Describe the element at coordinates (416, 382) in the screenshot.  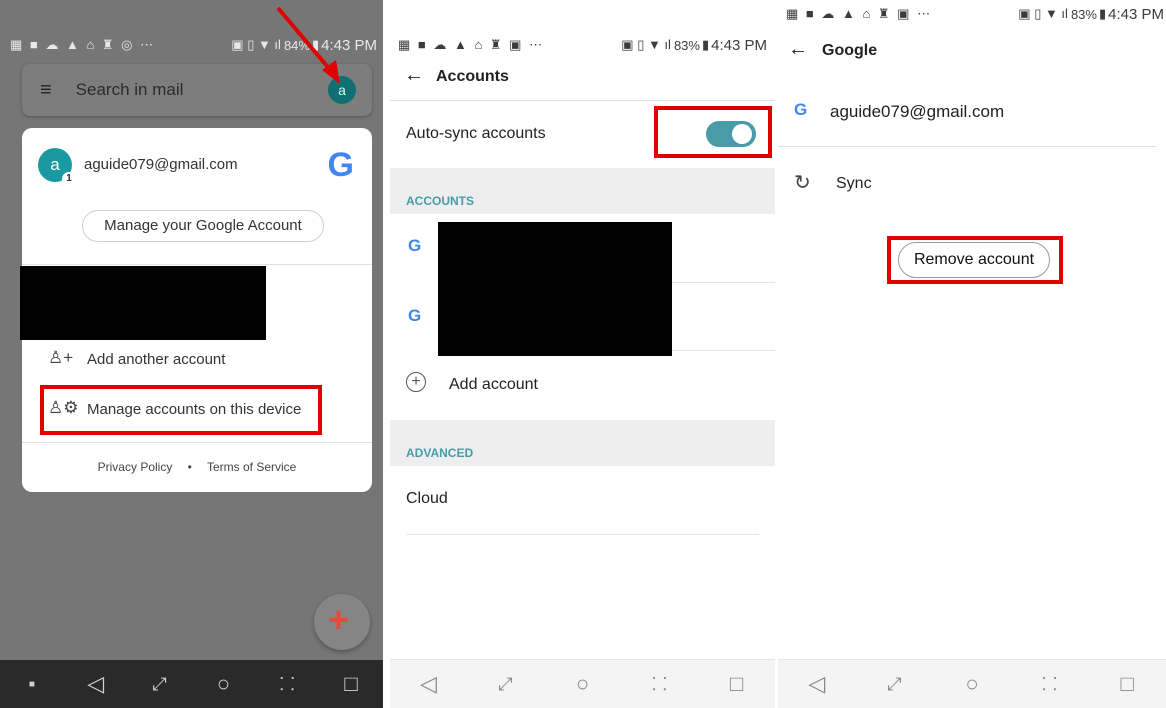
I see `plus-circle-icon: +` at that location.